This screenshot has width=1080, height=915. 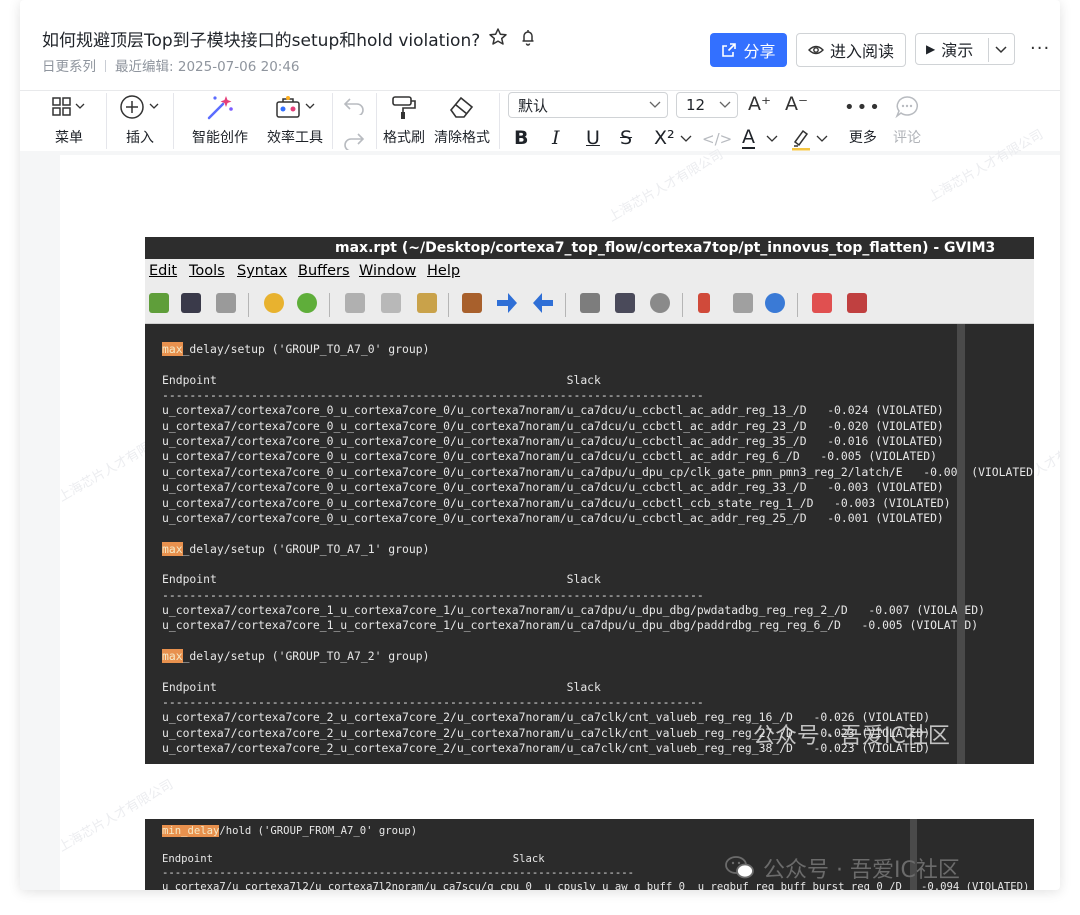 I want to click on decrease-font-button: A⁻, so click(x=796, y=104).